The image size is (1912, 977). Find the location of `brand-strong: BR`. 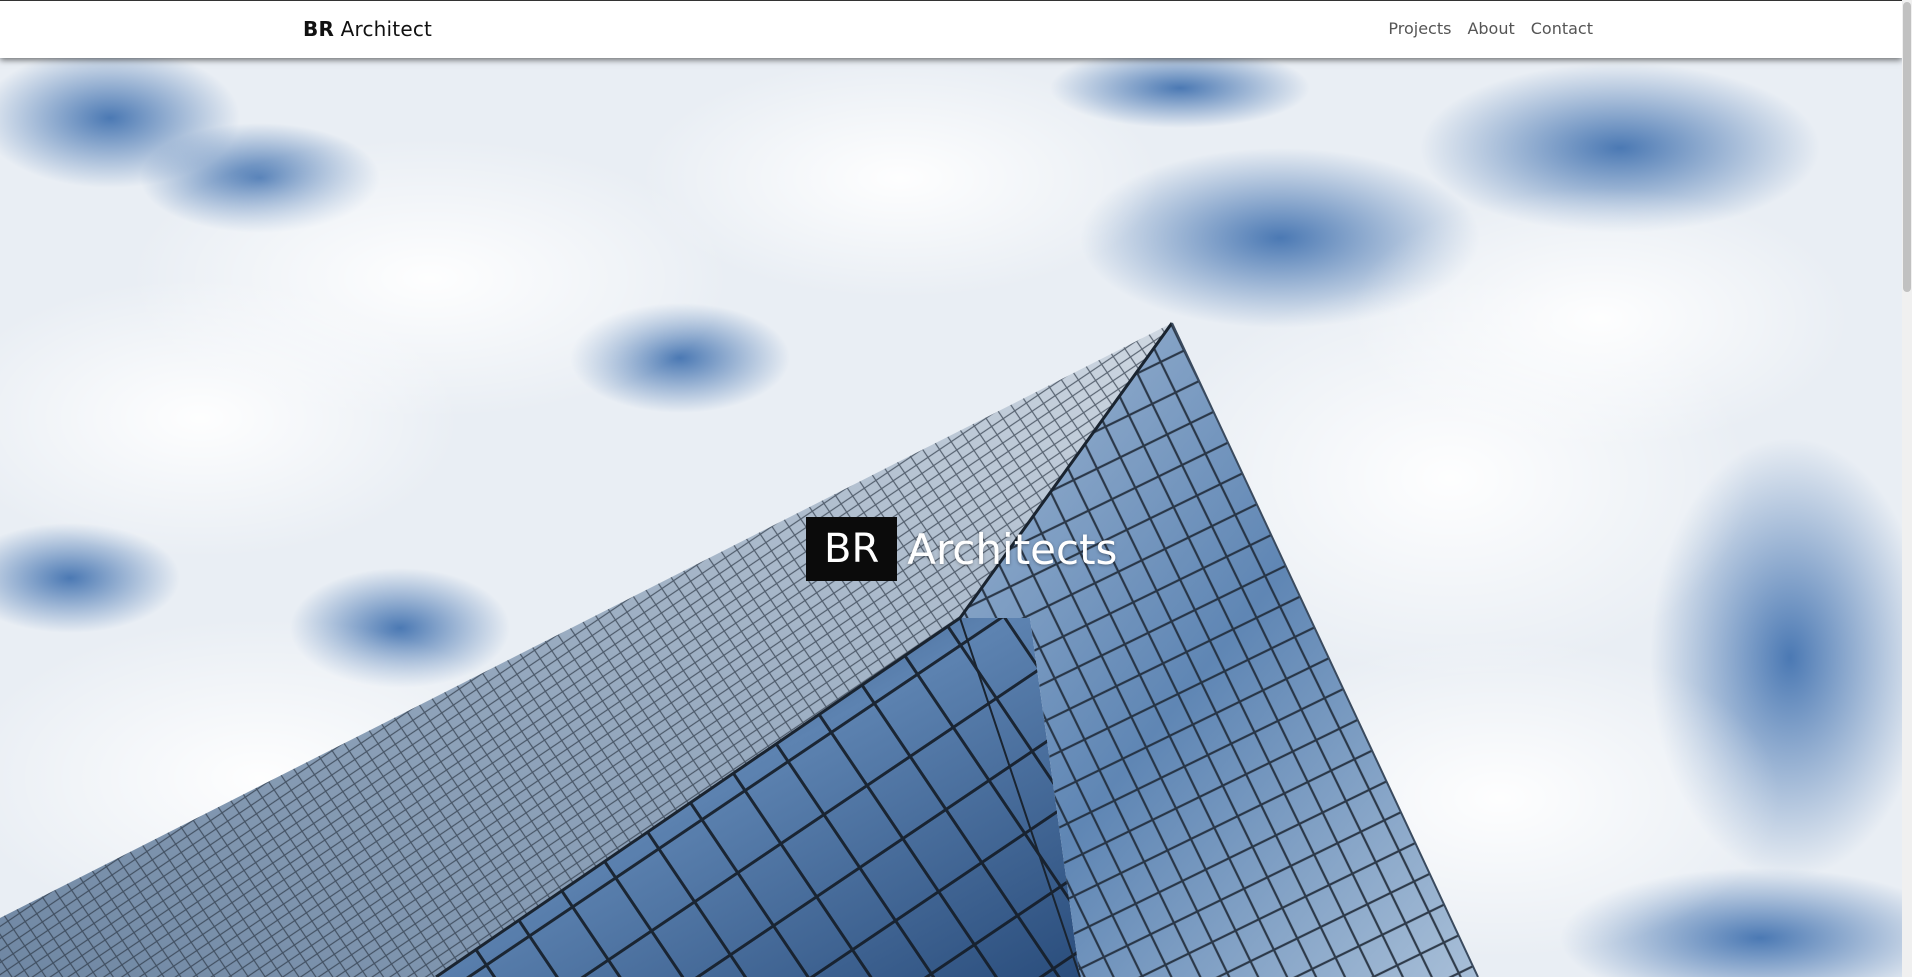

brand-strong: BR is located at coordinates (319, 29).